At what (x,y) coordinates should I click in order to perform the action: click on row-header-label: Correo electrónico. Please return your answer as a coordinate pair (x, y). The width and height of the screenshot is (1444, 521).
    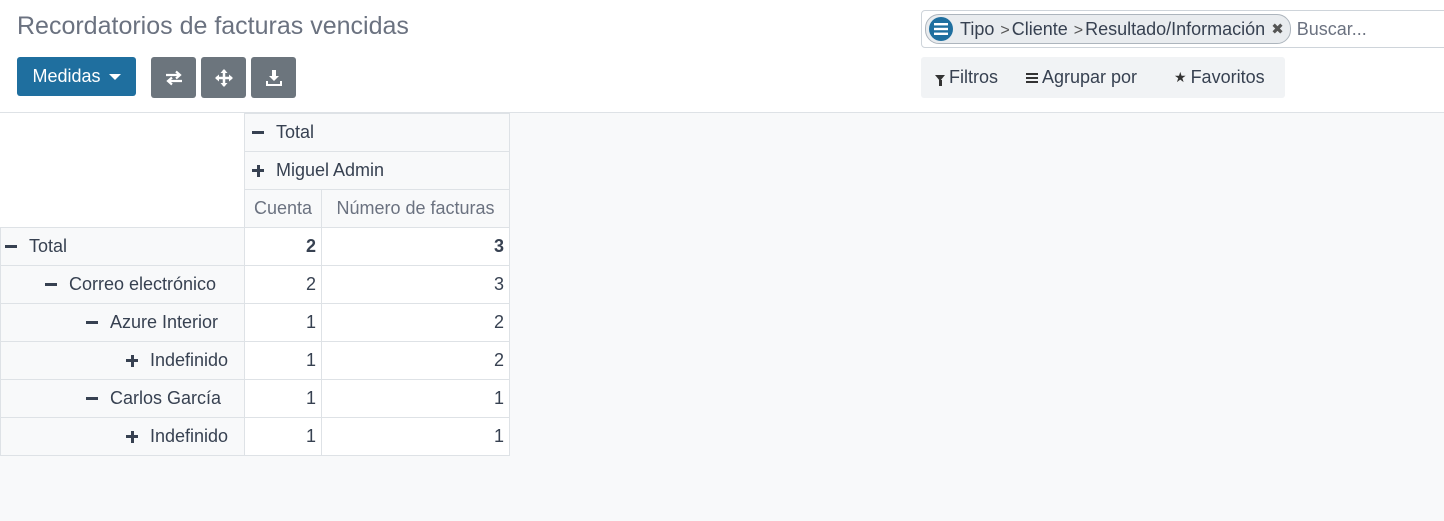
    Looking at the image, I should click on (143, 284).